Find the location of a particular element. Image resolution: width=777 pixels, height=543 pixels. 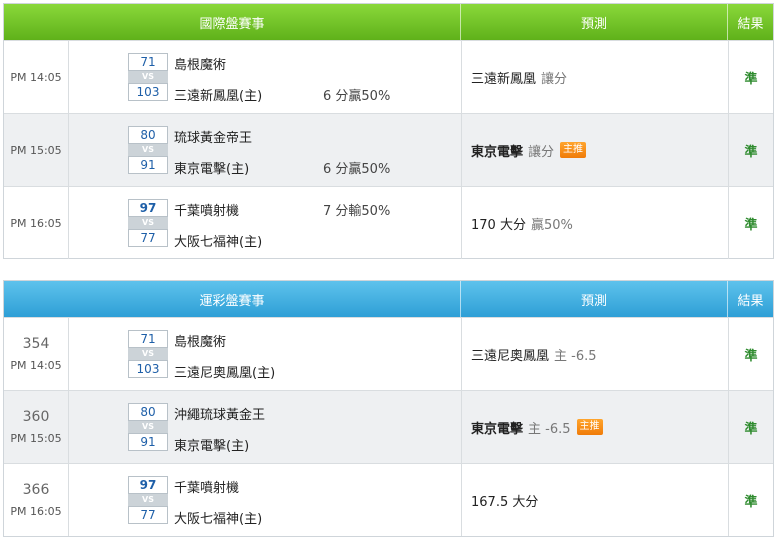

panel-header: 國際盤賽事 預測 結果 is located at coordinates (388, 22).